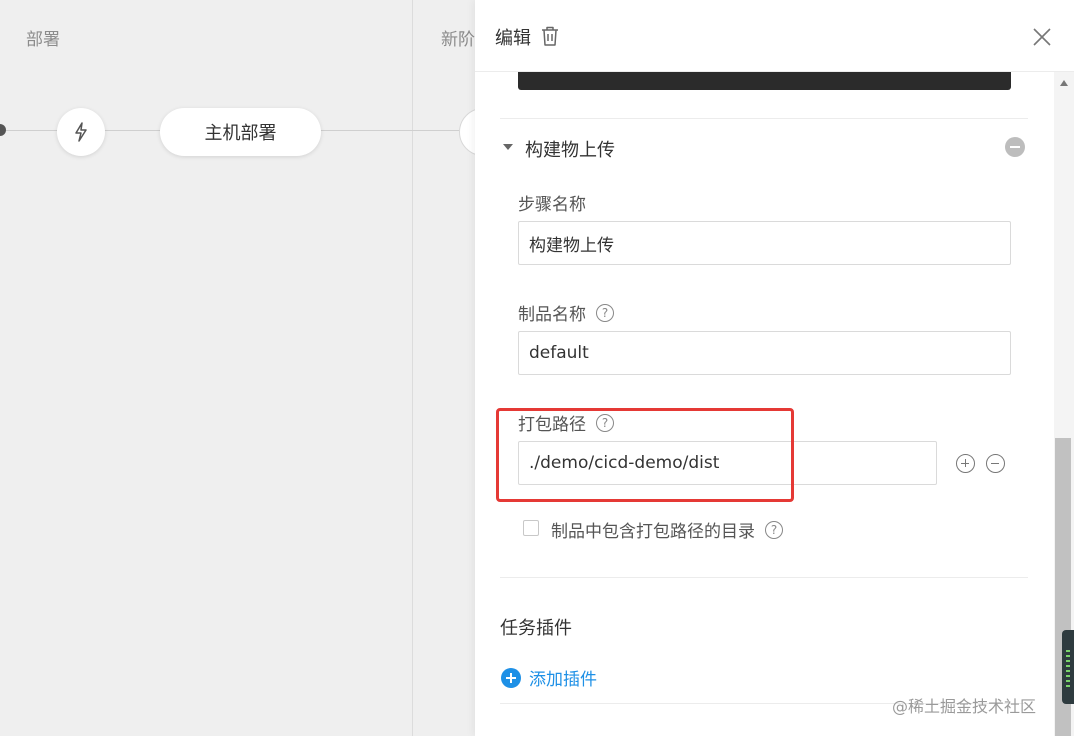 The height and width of the screenshot is (736, 1074). I want to click on pipeline-start-dot, so click(3, 130).